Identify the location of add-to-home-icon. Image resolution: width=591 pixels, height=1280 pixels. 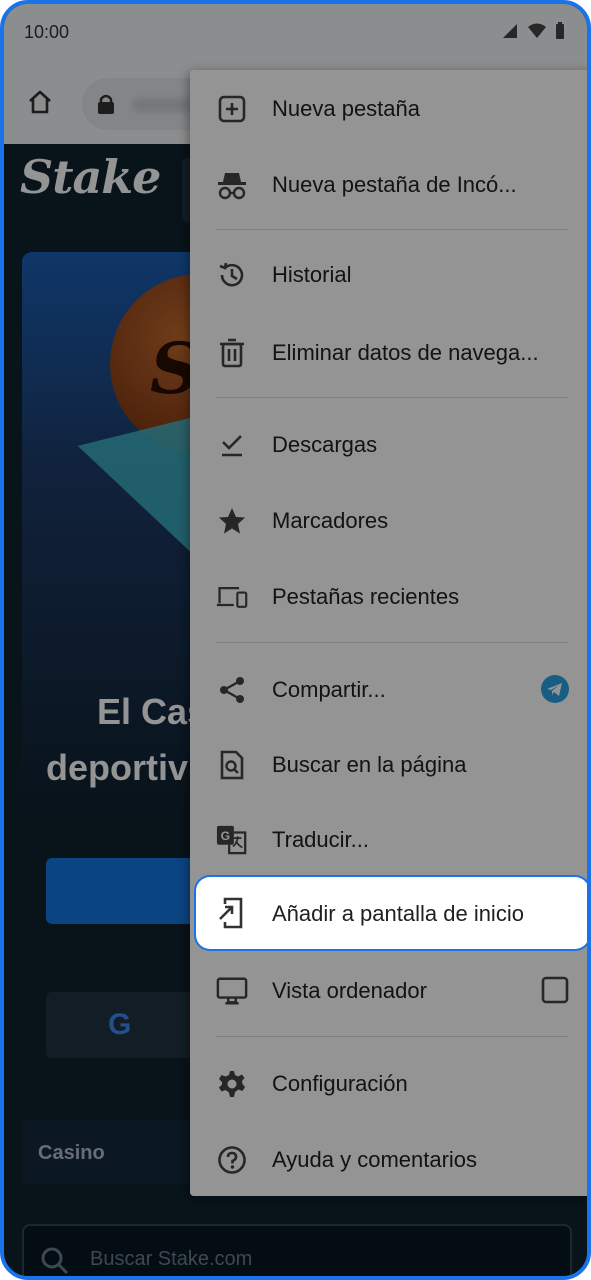
(232, 913).